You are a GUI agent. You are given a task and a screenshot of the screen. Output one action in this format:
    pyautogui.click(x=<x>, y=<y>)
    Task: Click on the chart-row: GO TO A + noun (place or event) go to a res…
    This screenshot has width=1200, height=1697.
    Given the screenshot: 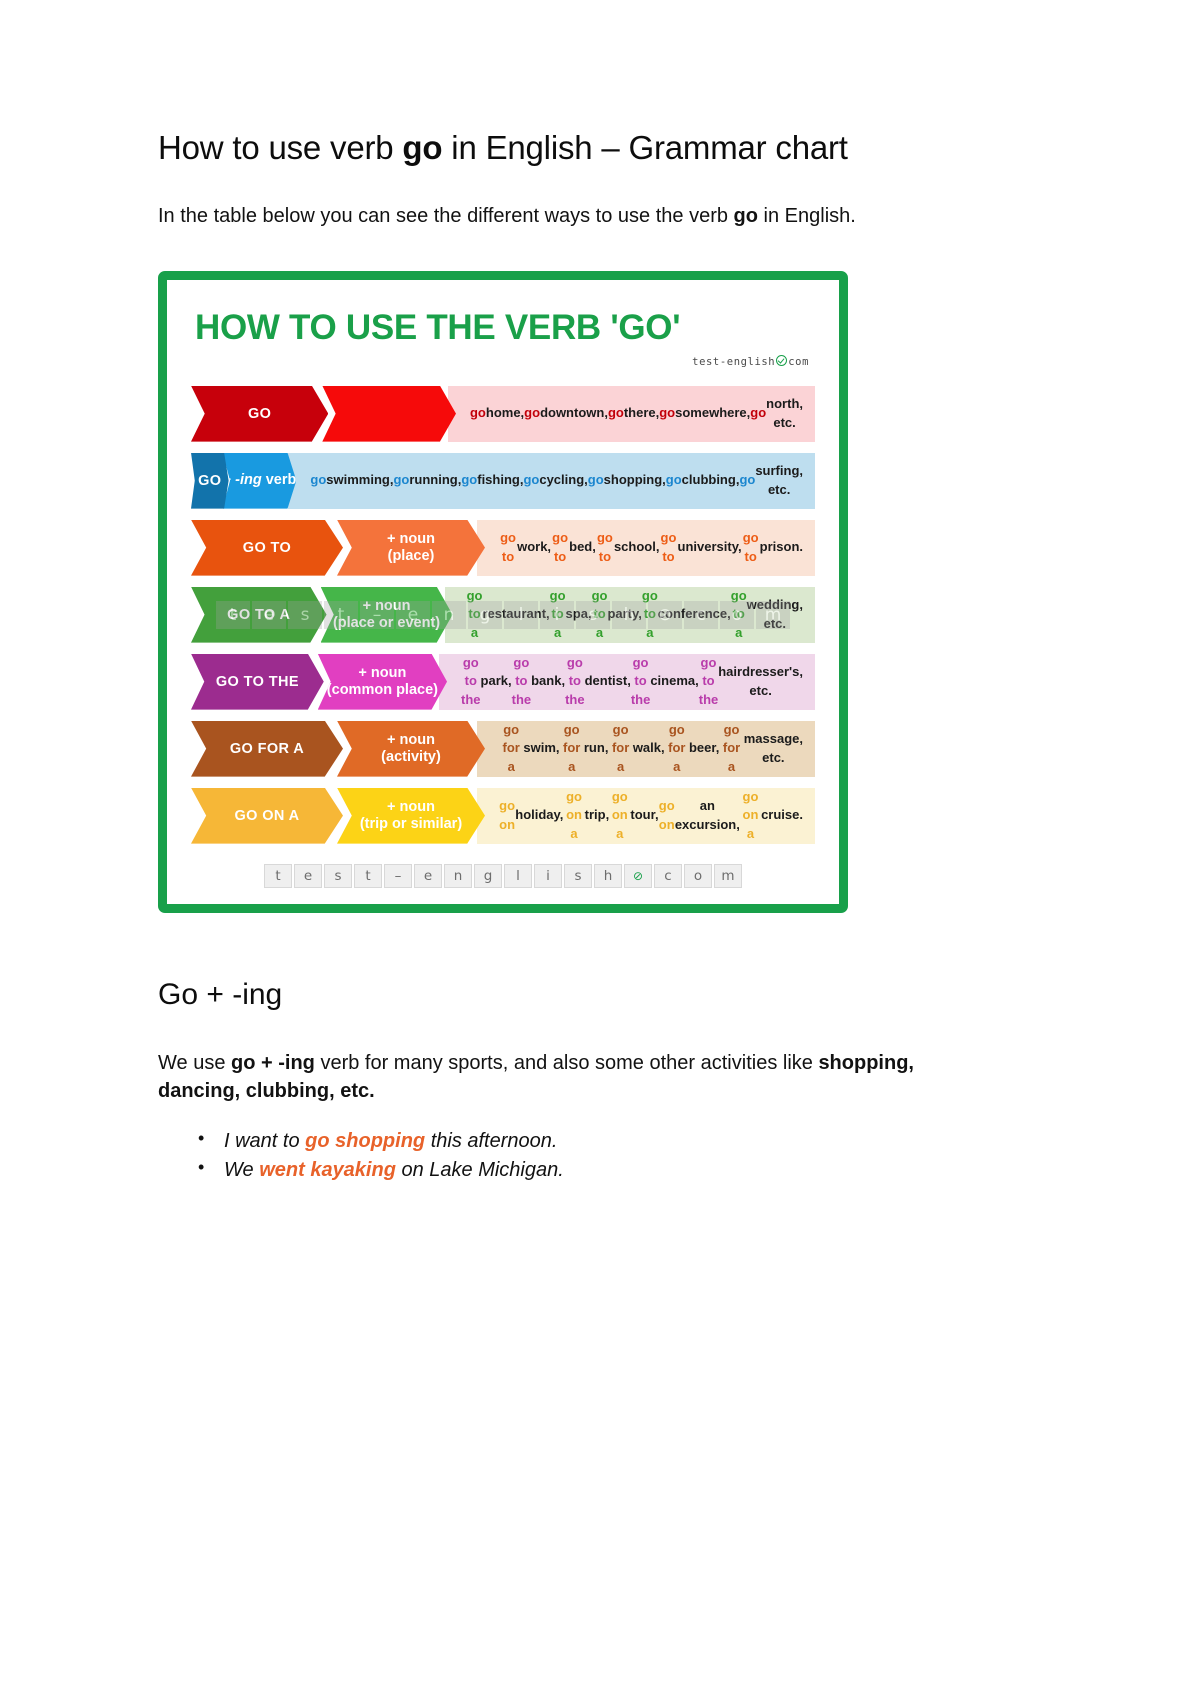 What is the action you would take?
    pyautogui.click(x=503, y=614)
    